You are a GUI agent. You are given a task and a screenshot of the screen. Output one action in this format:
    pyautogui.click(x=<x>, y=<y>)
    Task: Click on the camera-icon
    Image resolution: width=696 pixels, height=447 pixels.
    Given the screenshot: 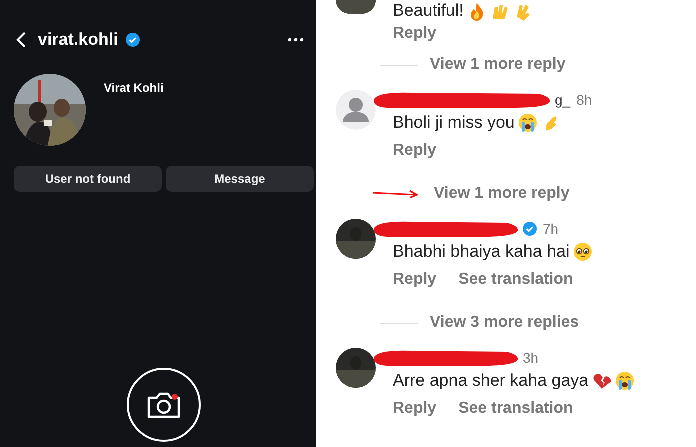 What is the action you would take?
    pyautogui.click(x=164, y=405)
    